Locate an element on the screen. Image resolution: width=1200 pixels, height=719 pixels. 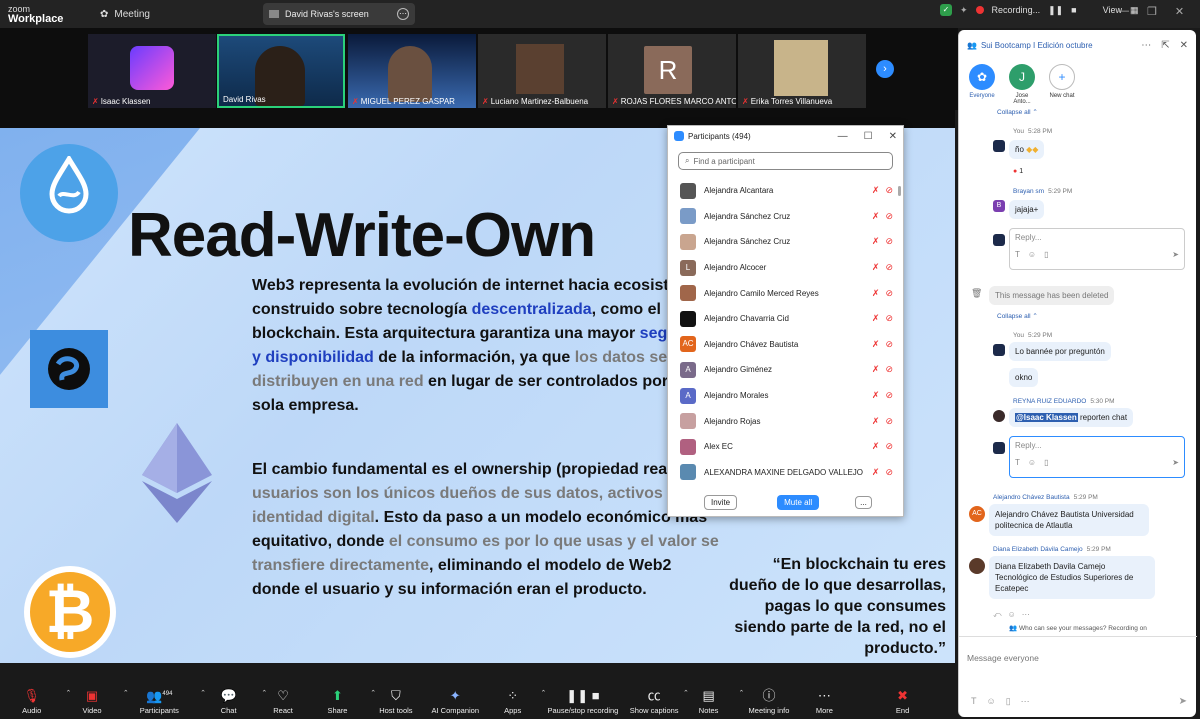
maximize-icon: ❐ is located at coordinates (1152, 11).